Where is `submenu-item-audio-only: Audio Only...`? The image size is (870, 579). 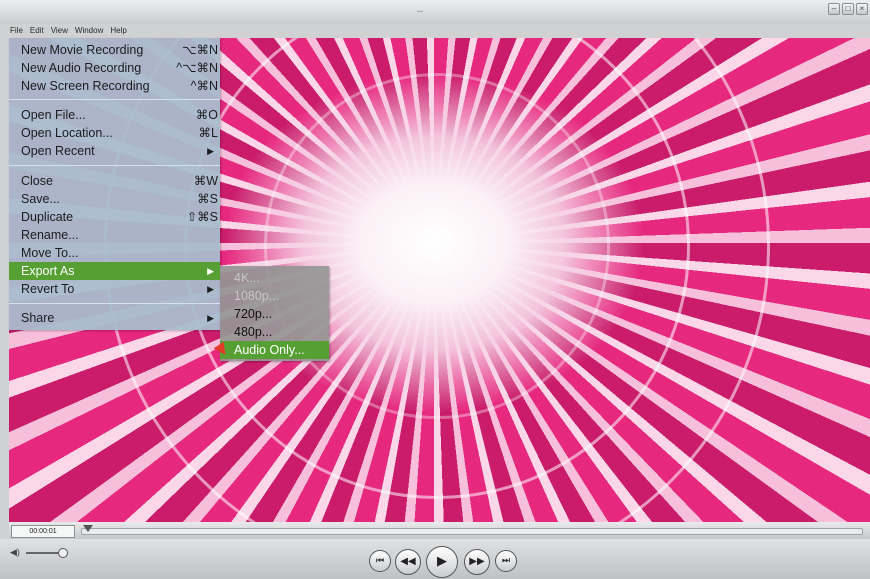
submenu-item-audio-only: Audio Only... is located at coordinates (274, 350).